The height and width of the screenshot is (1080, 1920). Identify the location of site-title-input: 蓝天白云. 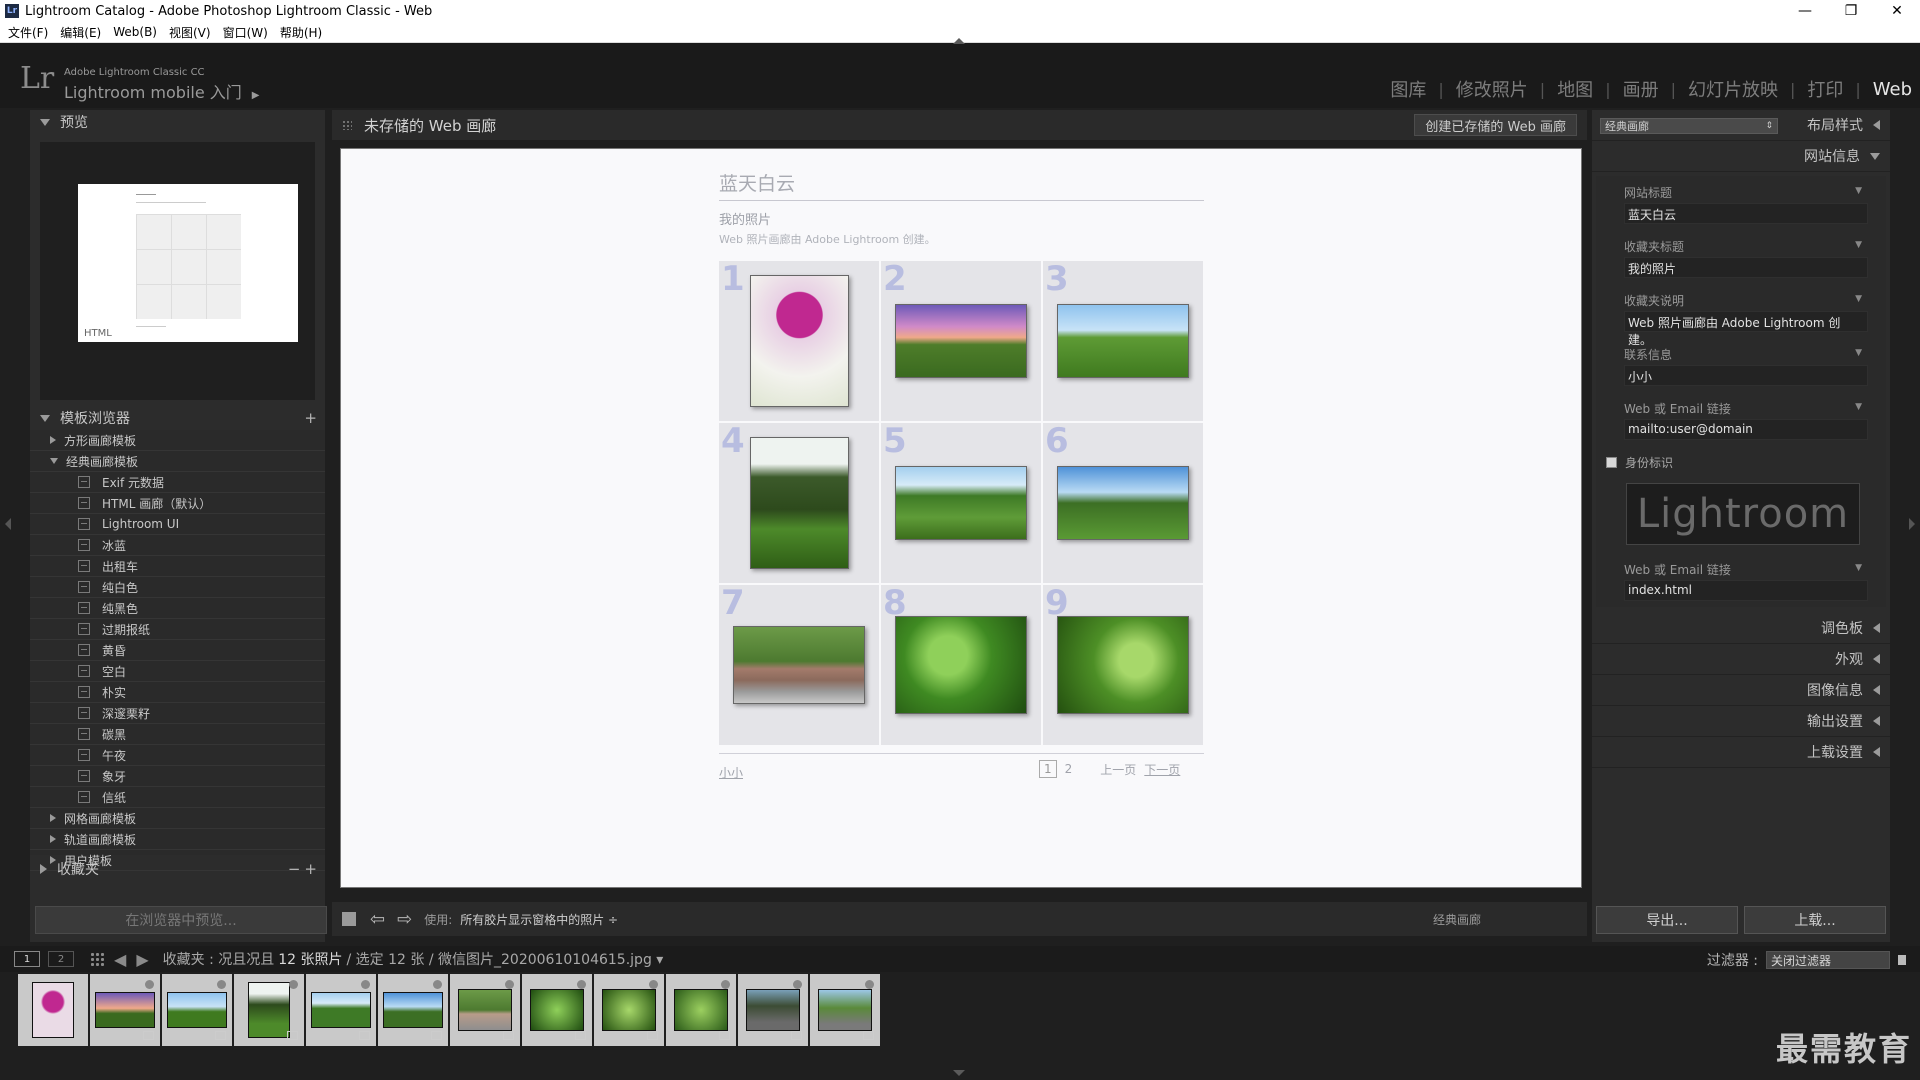
(1746, 213).